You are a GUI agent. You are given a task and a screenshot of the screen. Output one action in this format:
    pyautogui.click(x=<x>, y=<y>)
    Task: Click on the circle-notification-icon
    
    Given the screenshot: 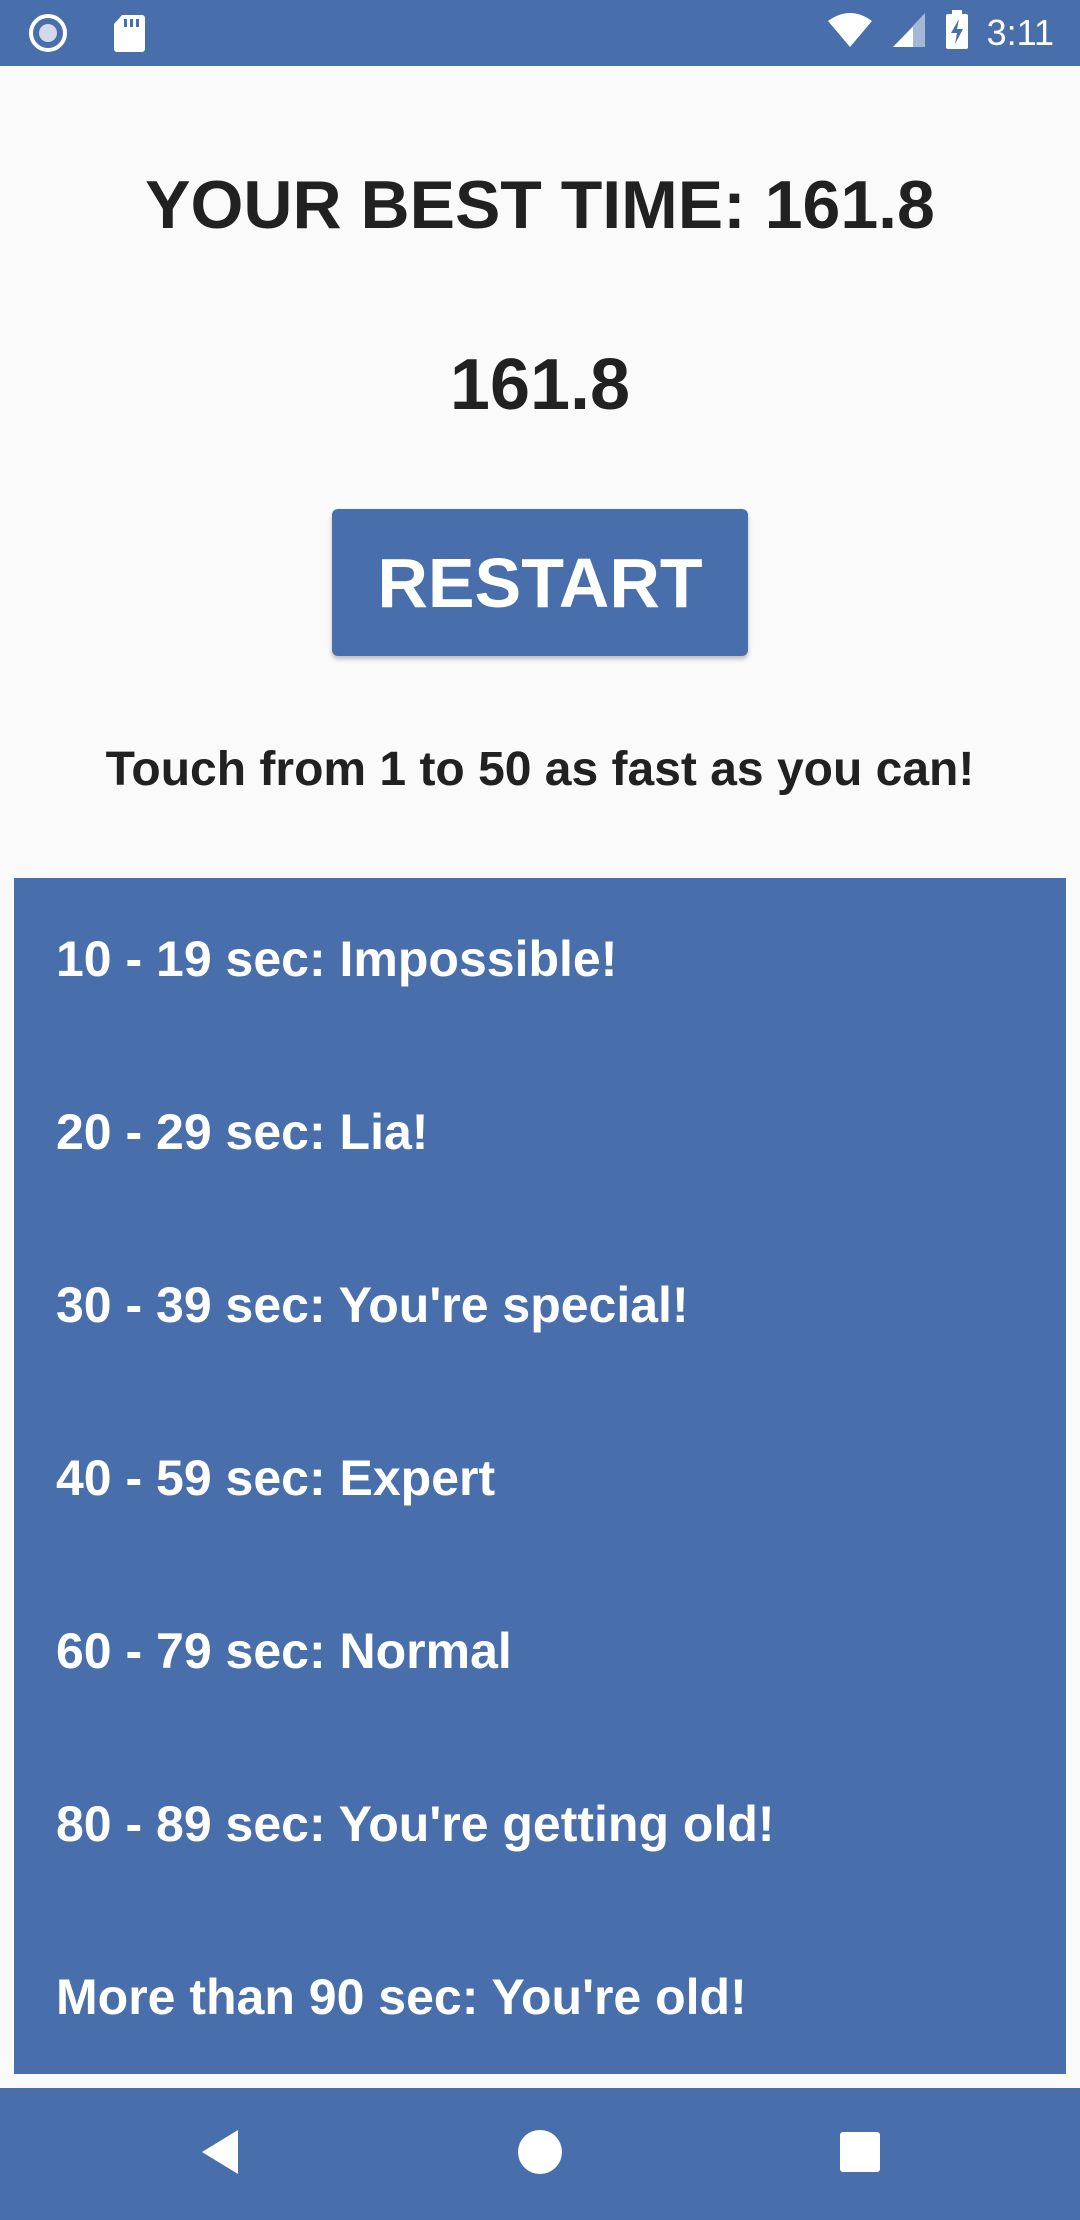 What is the action you would take?
    pyautogui.click(x=48, y=35)
    